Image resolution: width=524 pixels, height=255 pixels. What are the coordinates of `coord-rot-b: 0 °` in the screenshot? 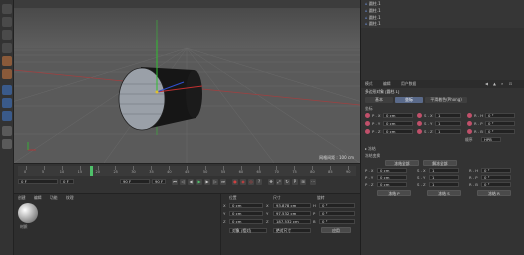 It's located at (337, 221).